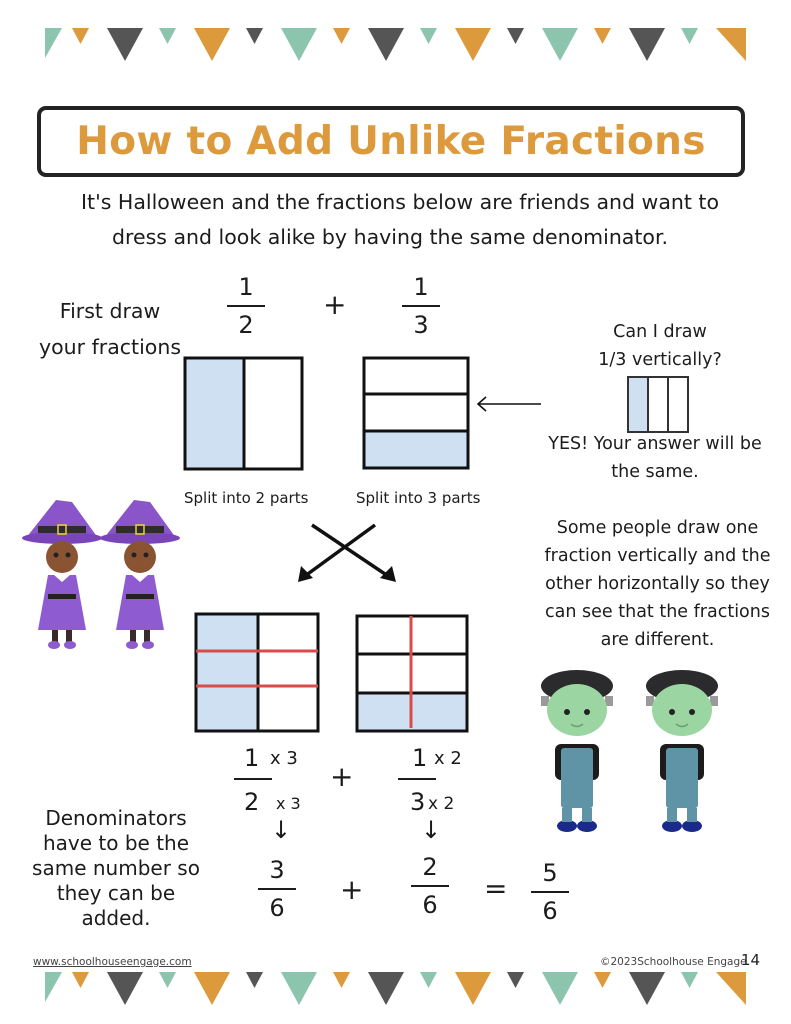 This screenshot has height=1024, width=791. What do you see at coordinates (657, 528) in the screenshot?
I see `orientation-note-line: Some people draw one` at bounding box center [657, 528].